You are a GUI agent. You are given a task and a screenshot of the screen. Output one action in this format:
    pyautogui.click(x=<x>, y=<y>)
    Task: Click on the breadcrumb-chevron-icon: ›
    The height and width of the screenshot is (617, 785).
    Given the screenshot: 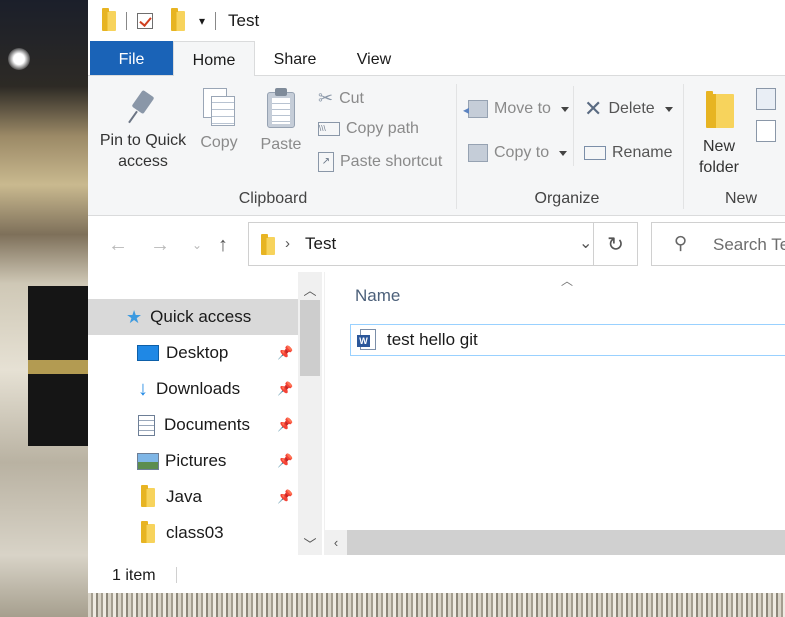 What is the action you would take?
    pyautogui.click(x=287, y=243)
    